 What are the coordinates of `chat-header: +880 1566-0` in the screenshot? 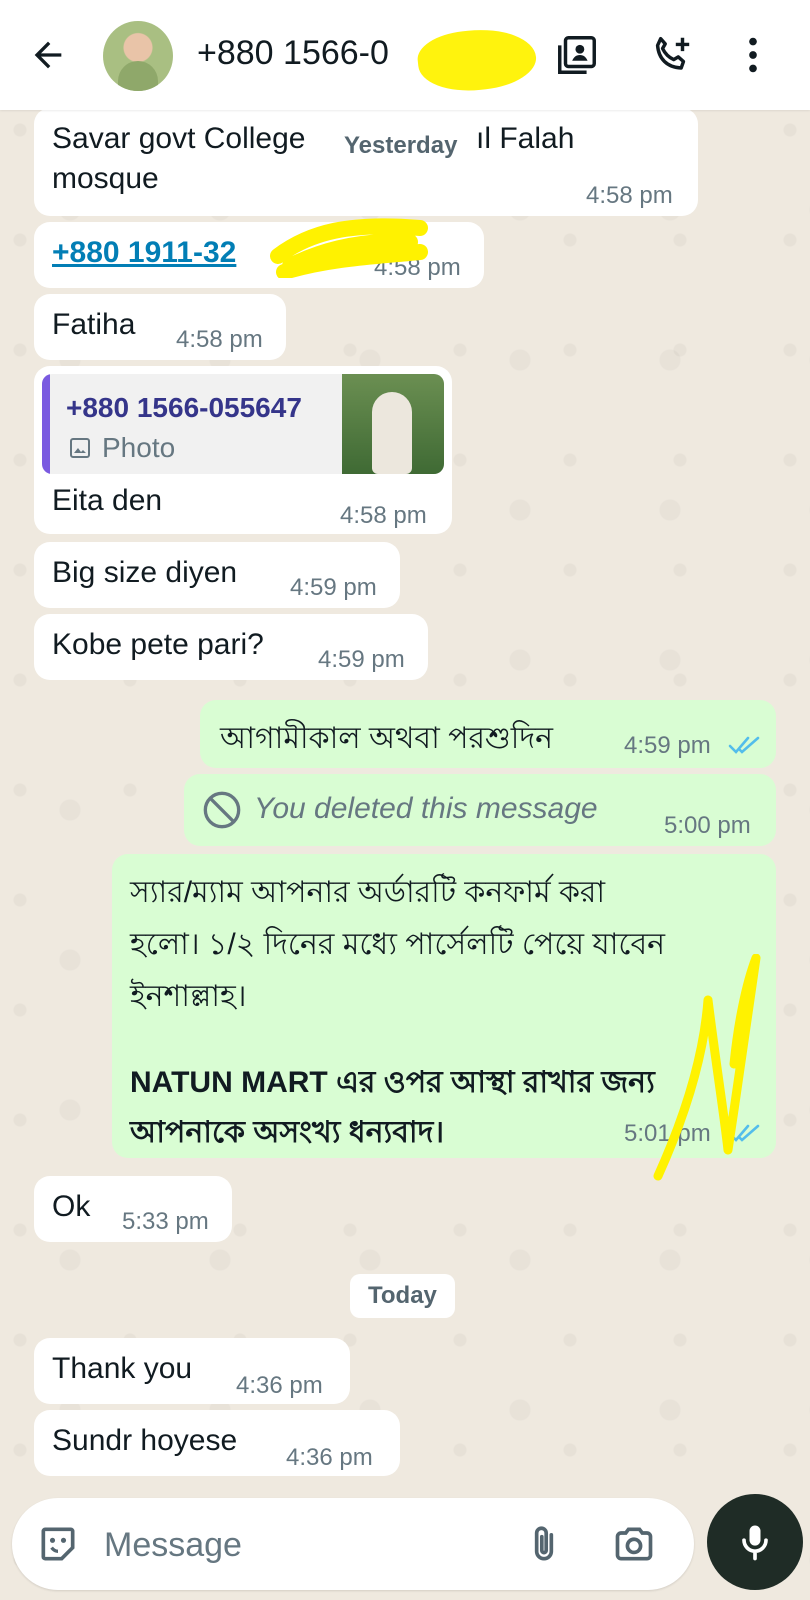 It's located at (405, 55).